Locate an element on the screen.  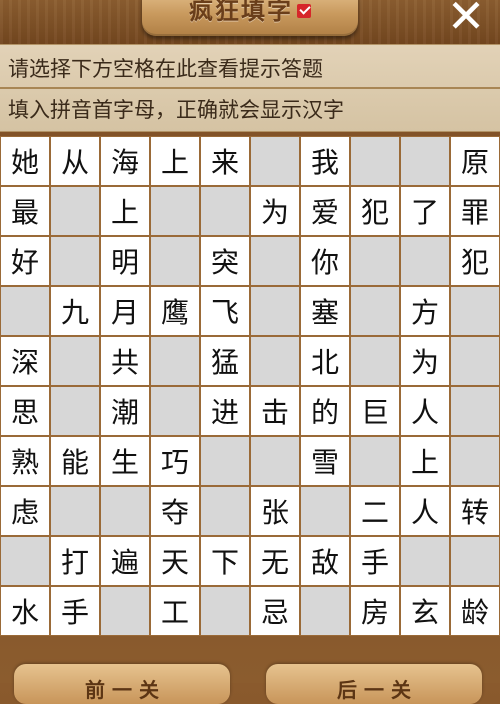
grid-cell-filled: 了 is located at coordinates (425, 211).